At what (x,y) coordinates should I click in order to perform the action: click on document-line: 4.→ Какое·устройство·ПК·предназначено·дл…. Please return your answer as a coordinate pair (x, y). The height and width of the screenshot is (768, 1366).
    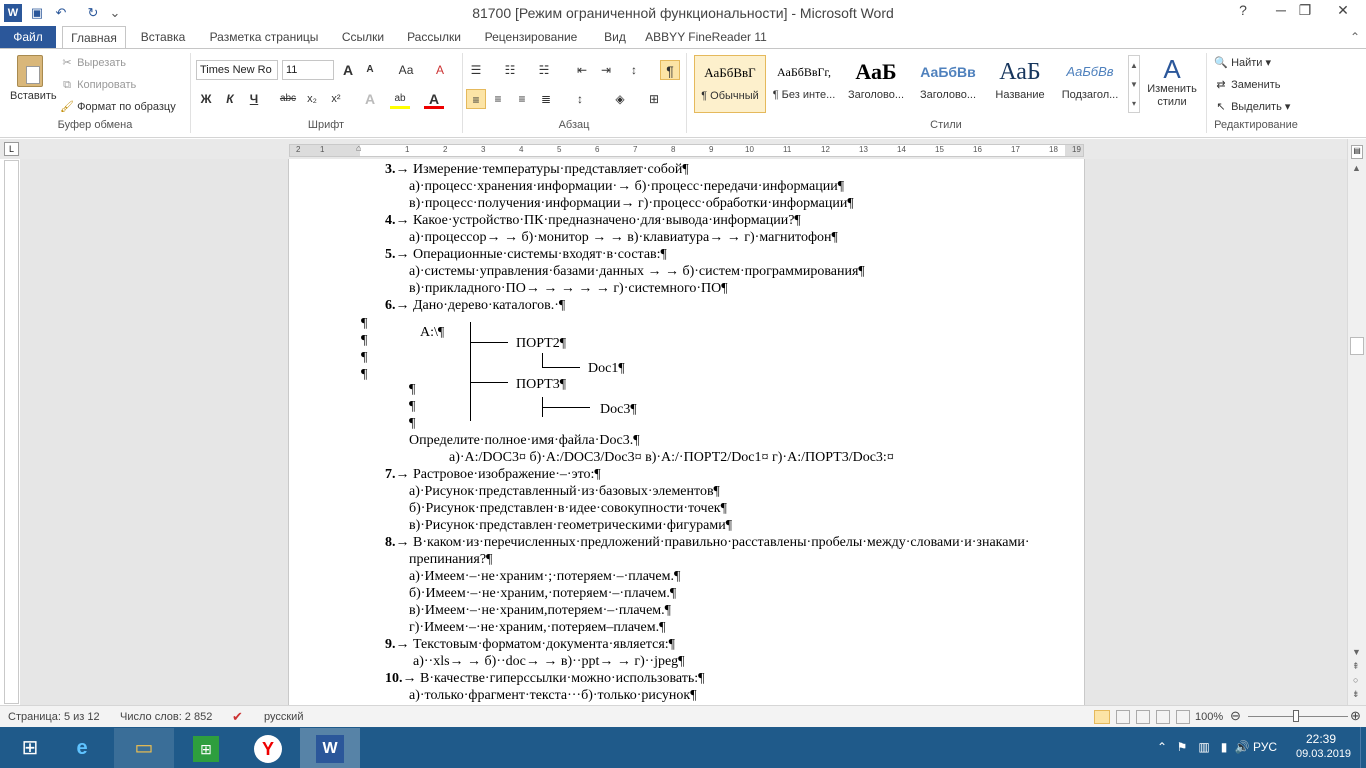
    Looking at the image, I should click on (593, 220).